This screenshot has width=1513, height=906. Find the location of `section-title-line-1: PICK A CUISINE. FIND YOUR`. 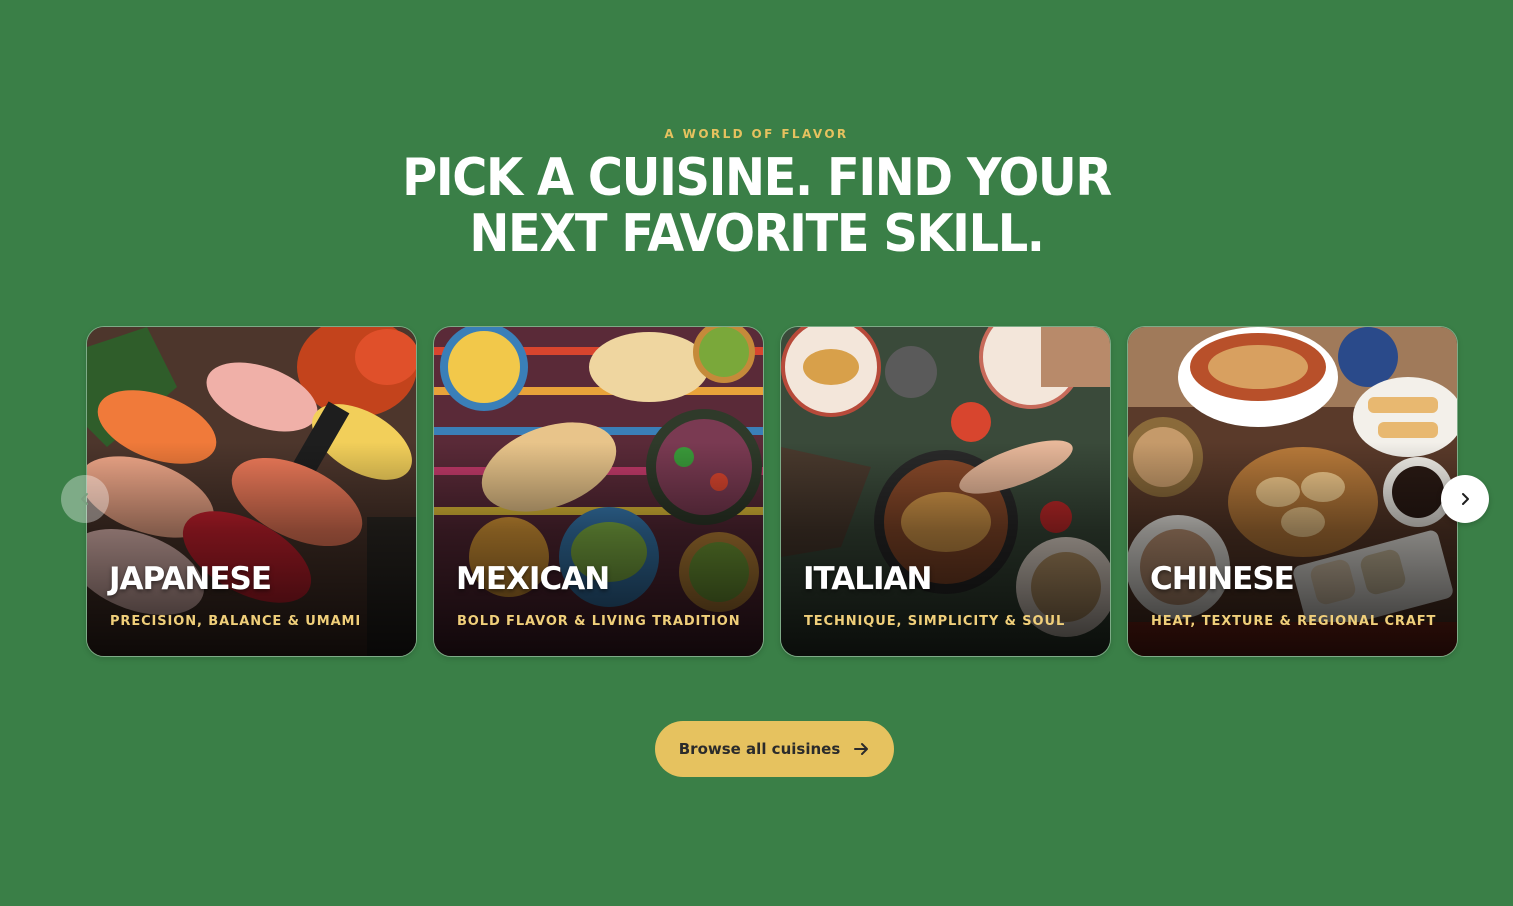

section-title-line-1: PICK A CUISINE. FIND YOUR is located at coordinates (757, 178).